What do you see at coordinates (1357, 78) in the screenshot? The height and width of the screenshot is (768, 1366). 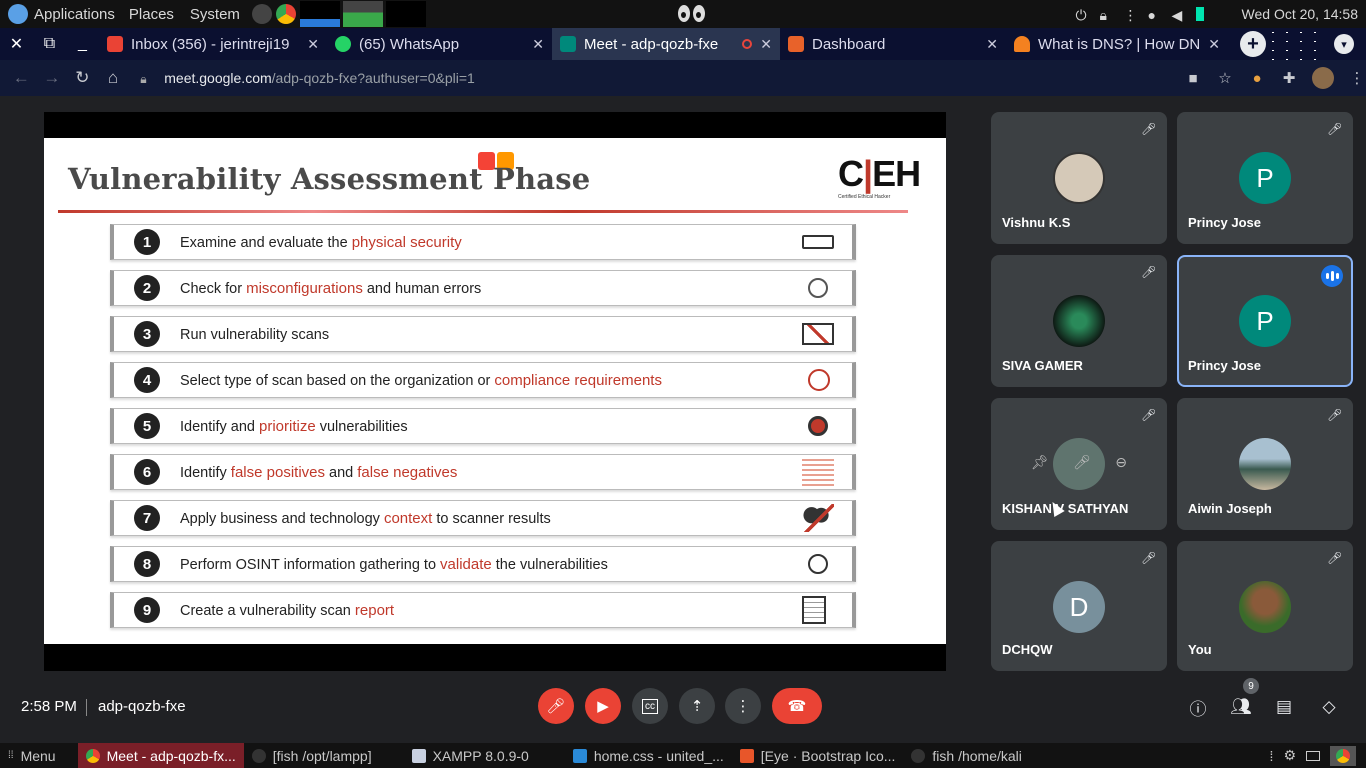 I see `menu-more-icon: ⋮` at bounding box center [1357, 78].